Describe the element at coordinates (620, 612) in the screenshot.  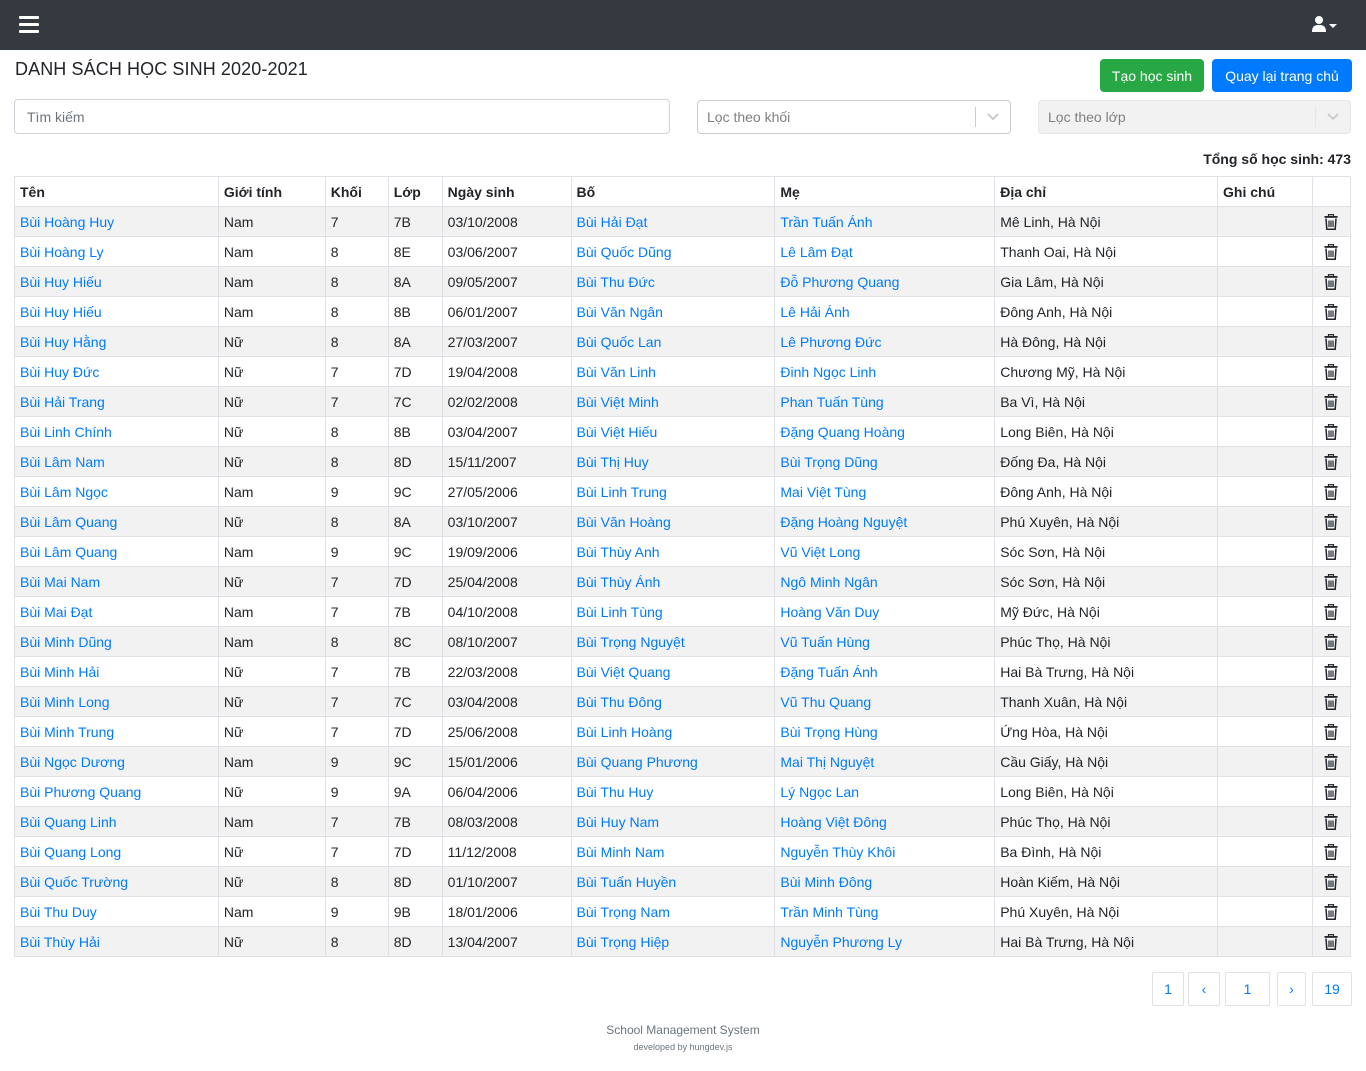
I see `father-name-link: Bùi Linh Tùng` at that location.